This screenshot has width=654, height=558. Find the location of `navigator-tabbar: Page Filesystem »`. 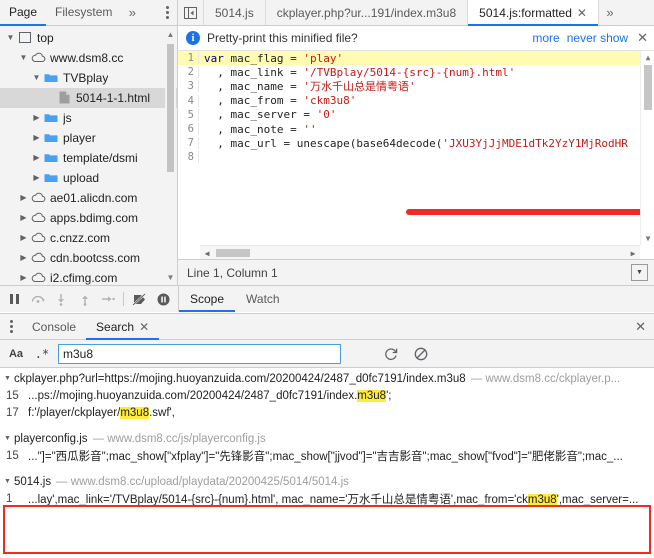

navigator-tabbar: Page Filesystem » is located at coordinates (88, 13).